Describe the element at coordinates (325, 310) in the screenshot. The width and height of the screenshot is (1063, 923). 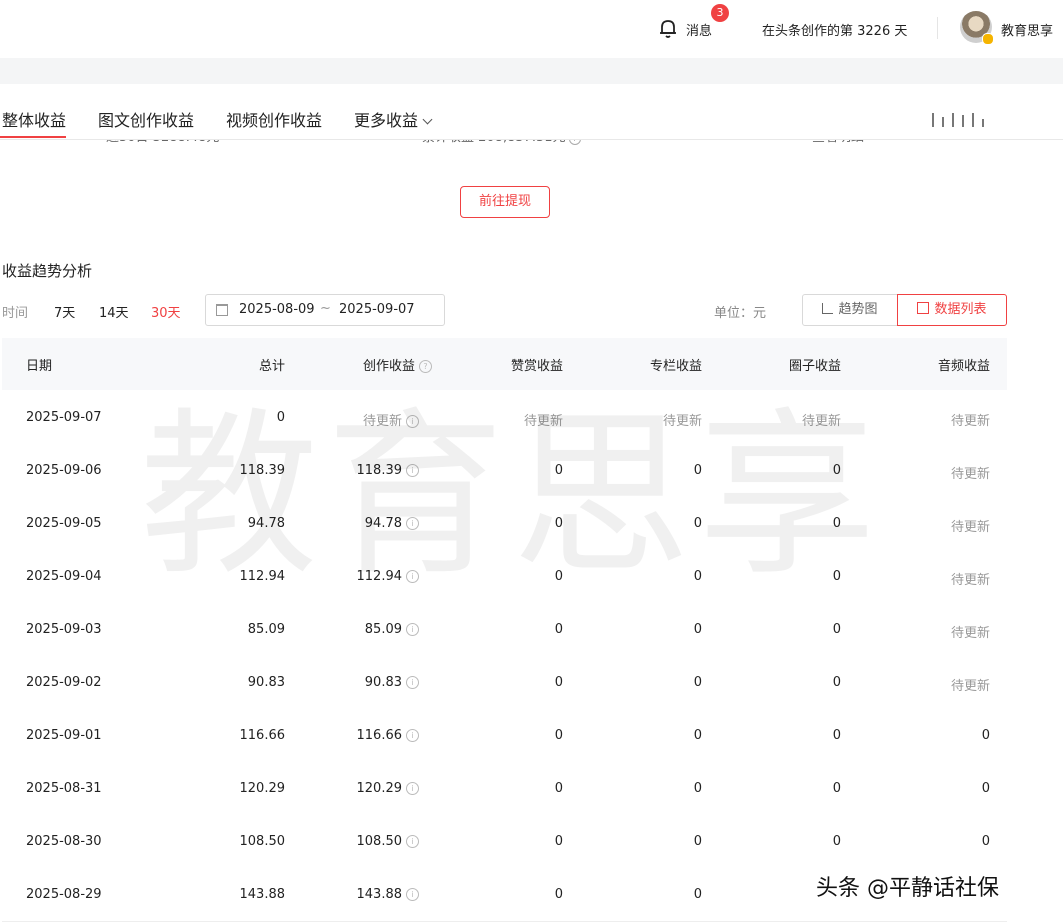
I see `date-range-picker: 2025-08-09 ~ 2025-09-07` at that location.